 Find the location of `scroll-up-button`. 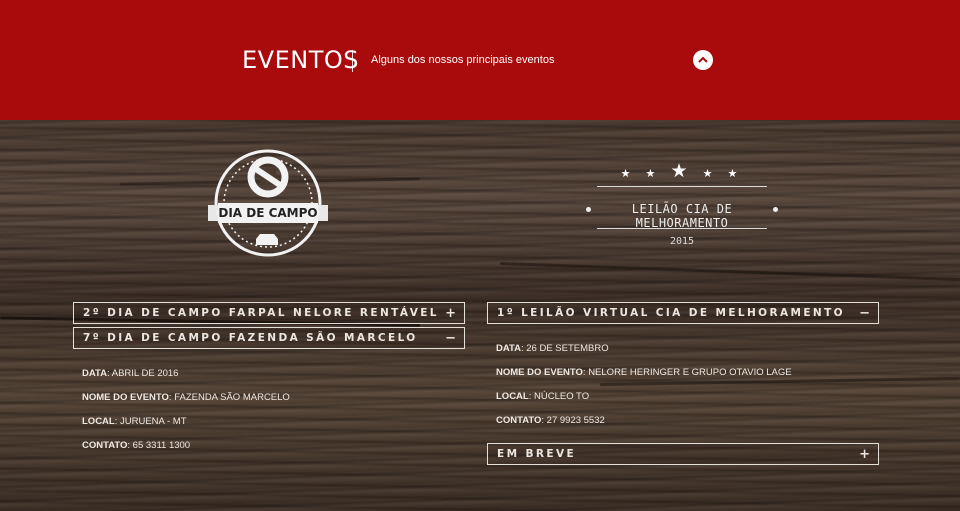

scroll-up-button is located at coordinates (703, 60).